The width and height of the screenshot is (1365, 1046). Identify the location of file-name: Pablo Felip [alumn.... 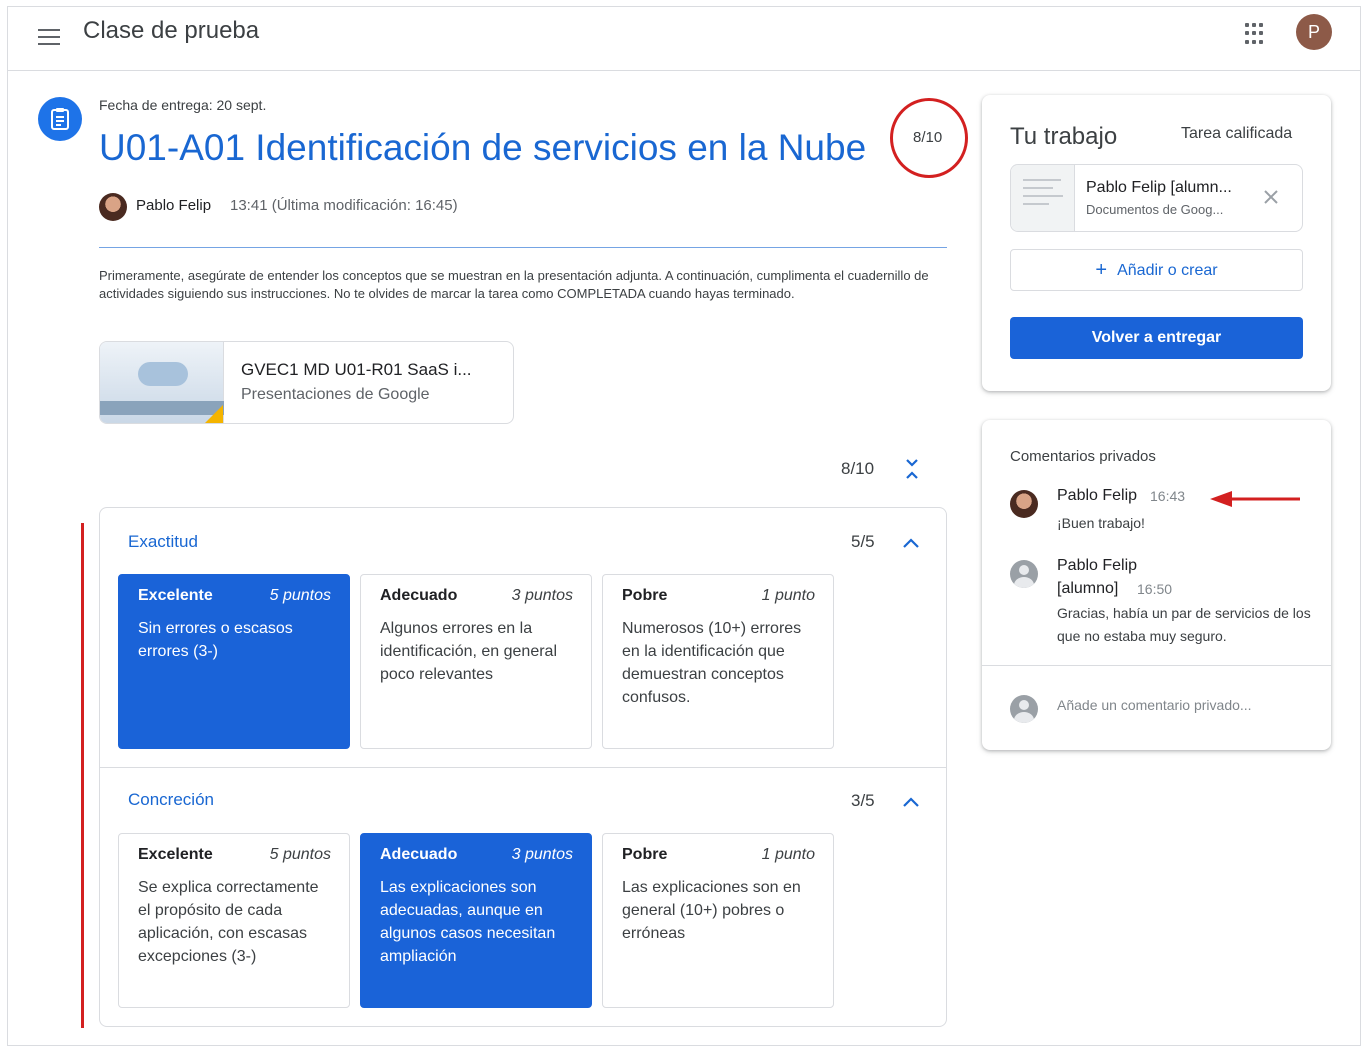
(1159, 187).